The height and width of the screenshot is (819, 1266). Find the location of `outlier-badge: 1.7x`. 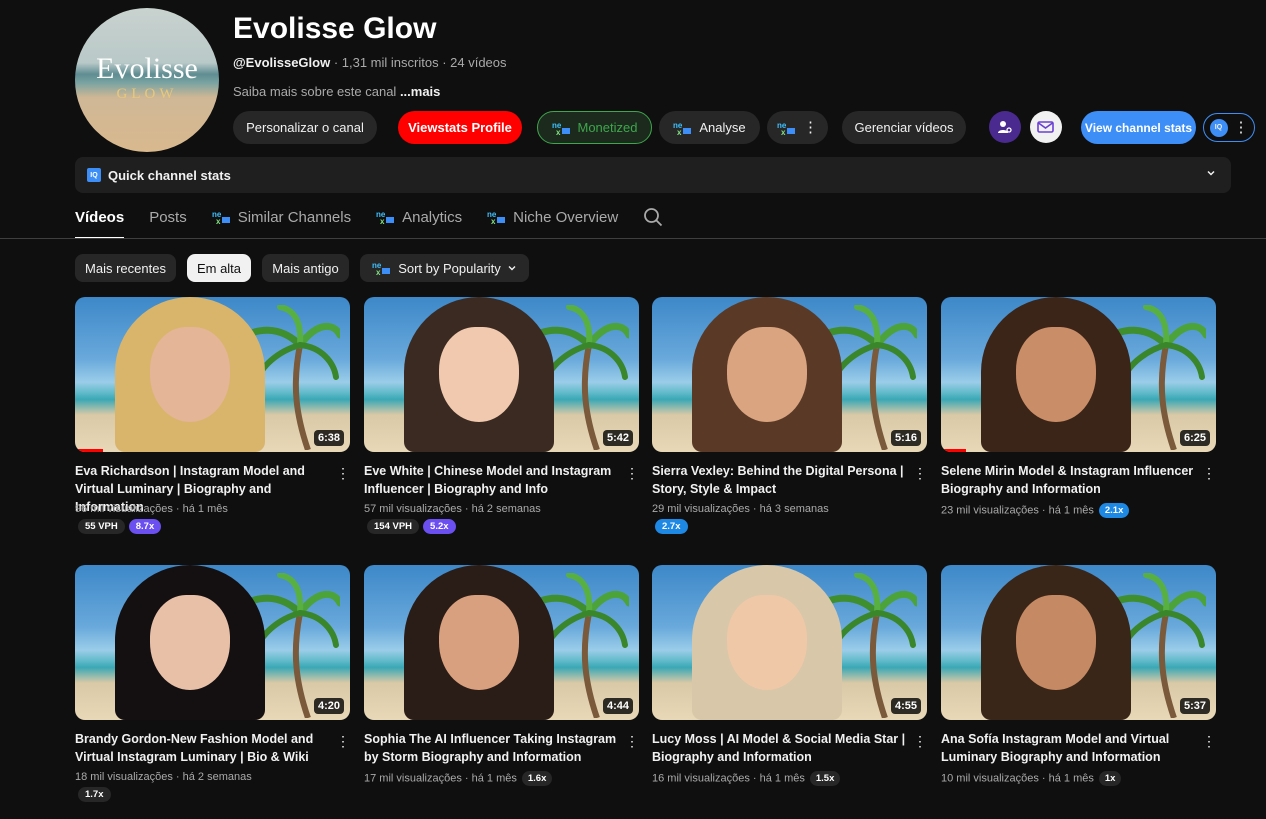

outlier-badge: 1.7x is located at coordinates (94, 794).